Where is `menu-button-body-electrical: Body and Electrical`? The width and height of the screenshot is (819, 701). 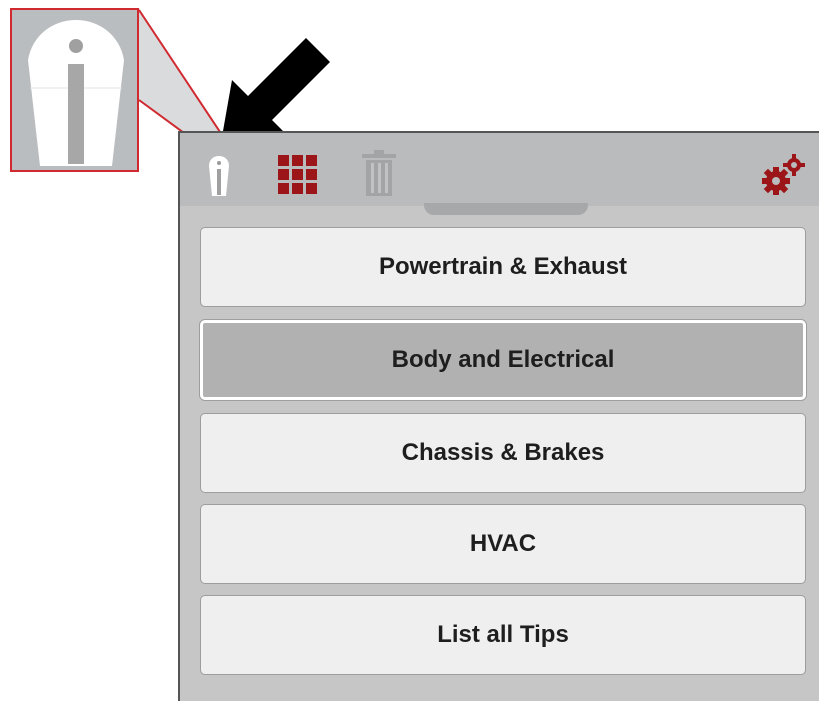 menu-button-body-electrical: Body and Electrical is located at coordinates (503, 360).